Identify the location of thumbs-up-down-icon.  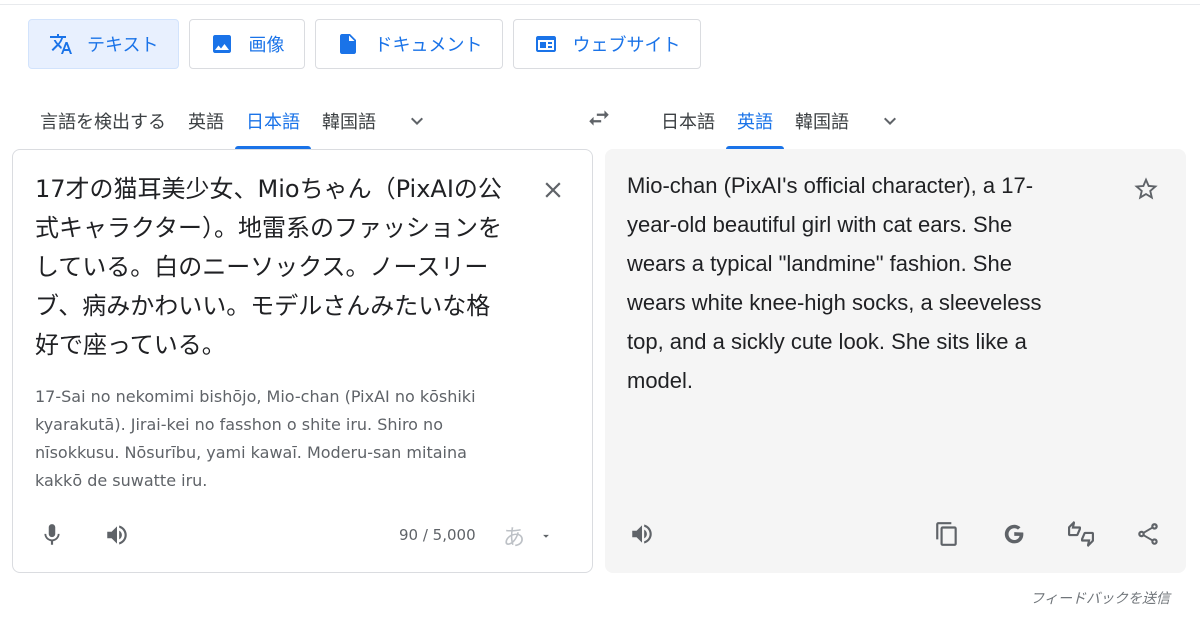
(1081, 534).